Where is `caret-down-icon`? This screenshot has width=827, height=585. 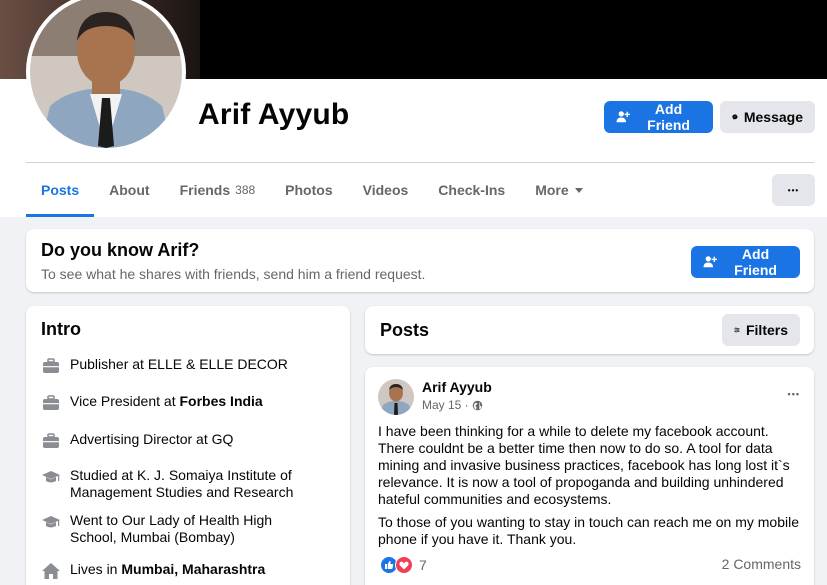 caret-down-icon is located at coordinates (578, 190).